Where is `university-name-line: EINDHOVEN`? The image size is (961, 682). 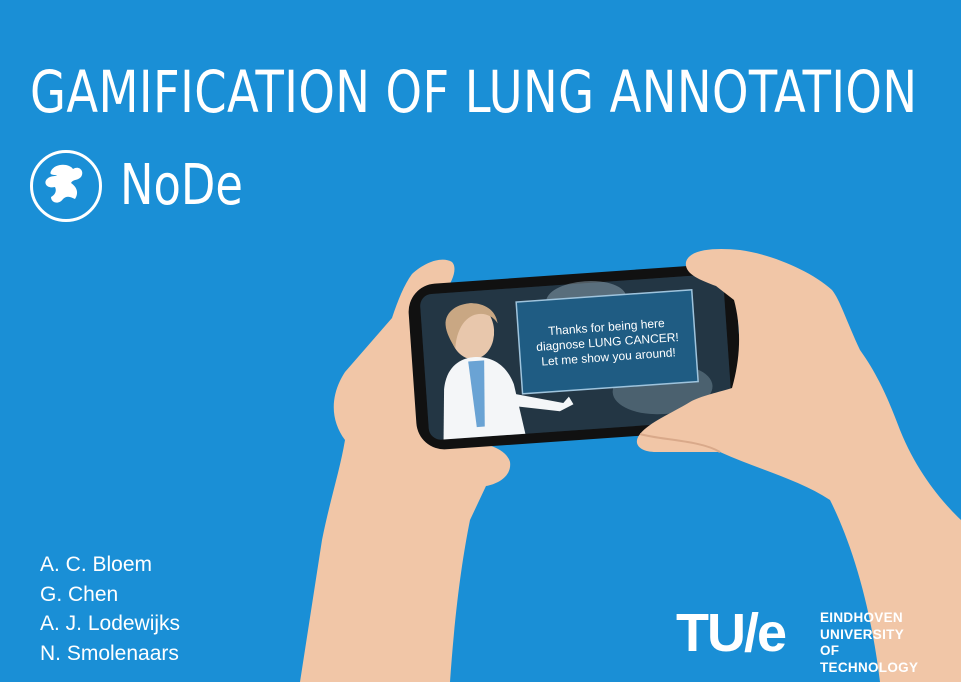 university-name-line: EINDHOVEN is located at coordinates (861, 617).